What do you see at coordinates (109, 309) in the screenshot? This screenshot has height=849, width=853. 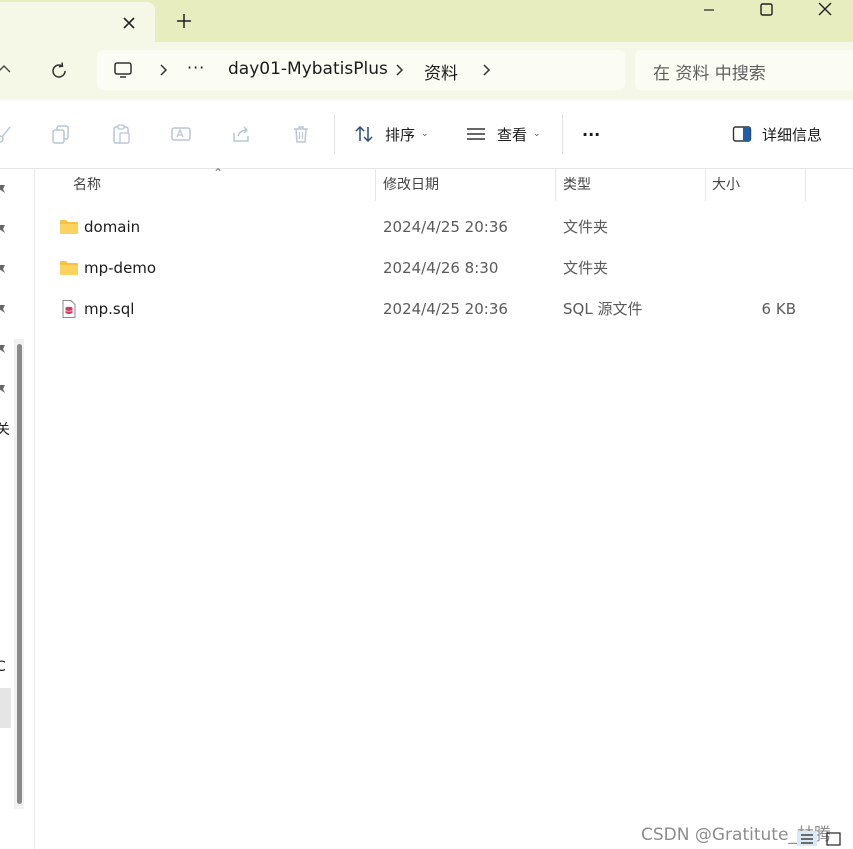 I see `file-name: mp.sql` at bounding box center [109, 309].